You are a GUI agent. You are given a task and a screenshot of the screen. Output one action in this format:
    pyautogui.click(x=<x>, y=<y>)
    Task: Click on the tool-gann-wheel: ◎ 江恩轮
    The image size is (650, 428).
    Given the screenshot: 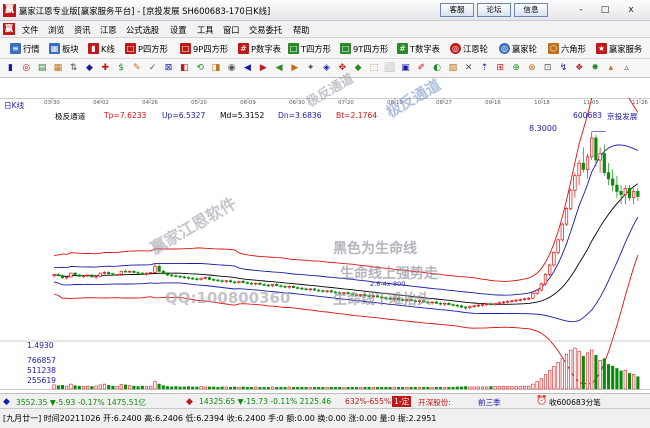 What is the action you would take?
    pyautogui.click(x=469, y=48)
    